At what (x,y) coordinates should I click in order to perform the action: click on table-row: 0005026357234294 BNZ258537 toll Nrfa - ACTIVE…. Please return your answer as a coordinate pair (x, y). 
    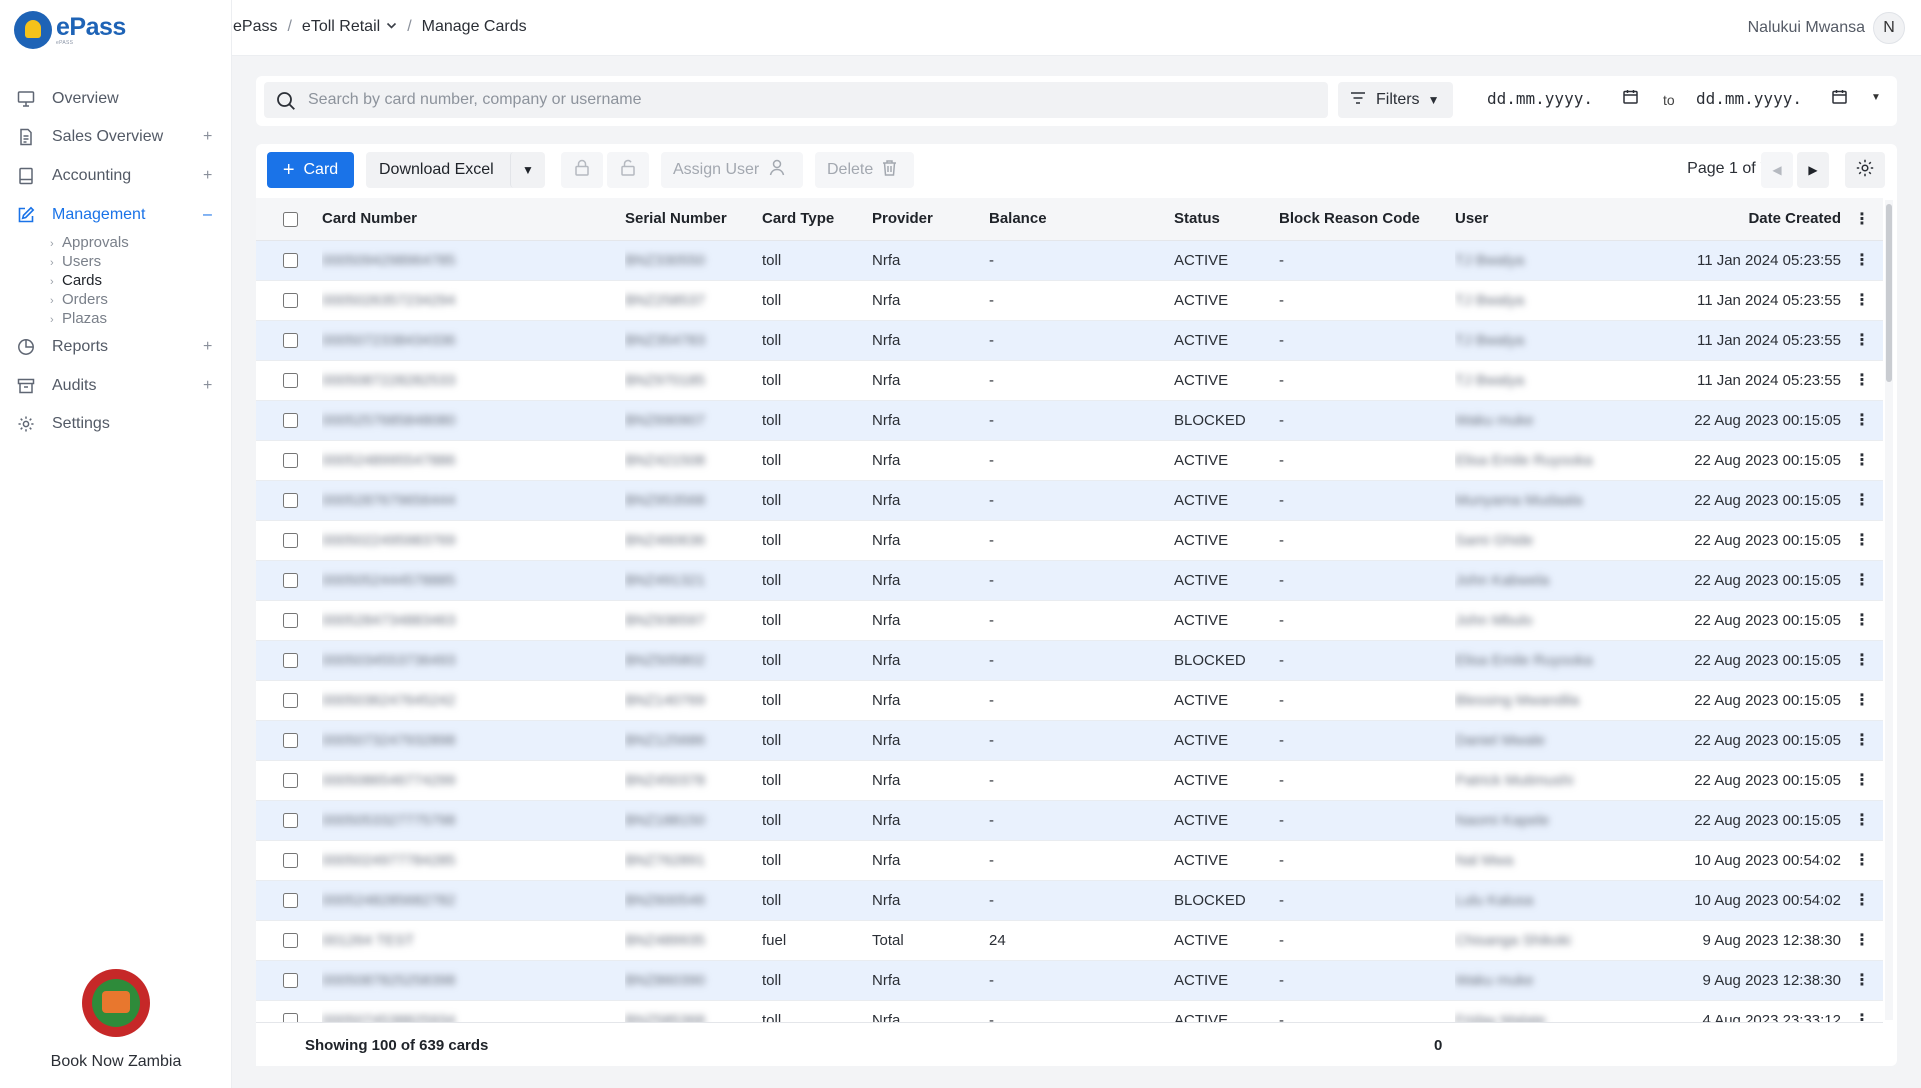
    Looking at the image, I should click on (1069, 300).